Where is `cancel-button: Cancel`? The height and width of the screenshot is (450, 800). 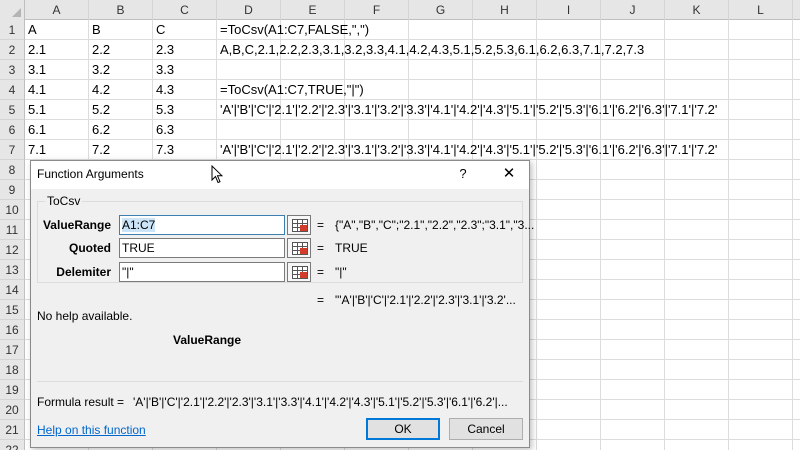
cancel-button: Cancel is located at coordinates (486, 429).